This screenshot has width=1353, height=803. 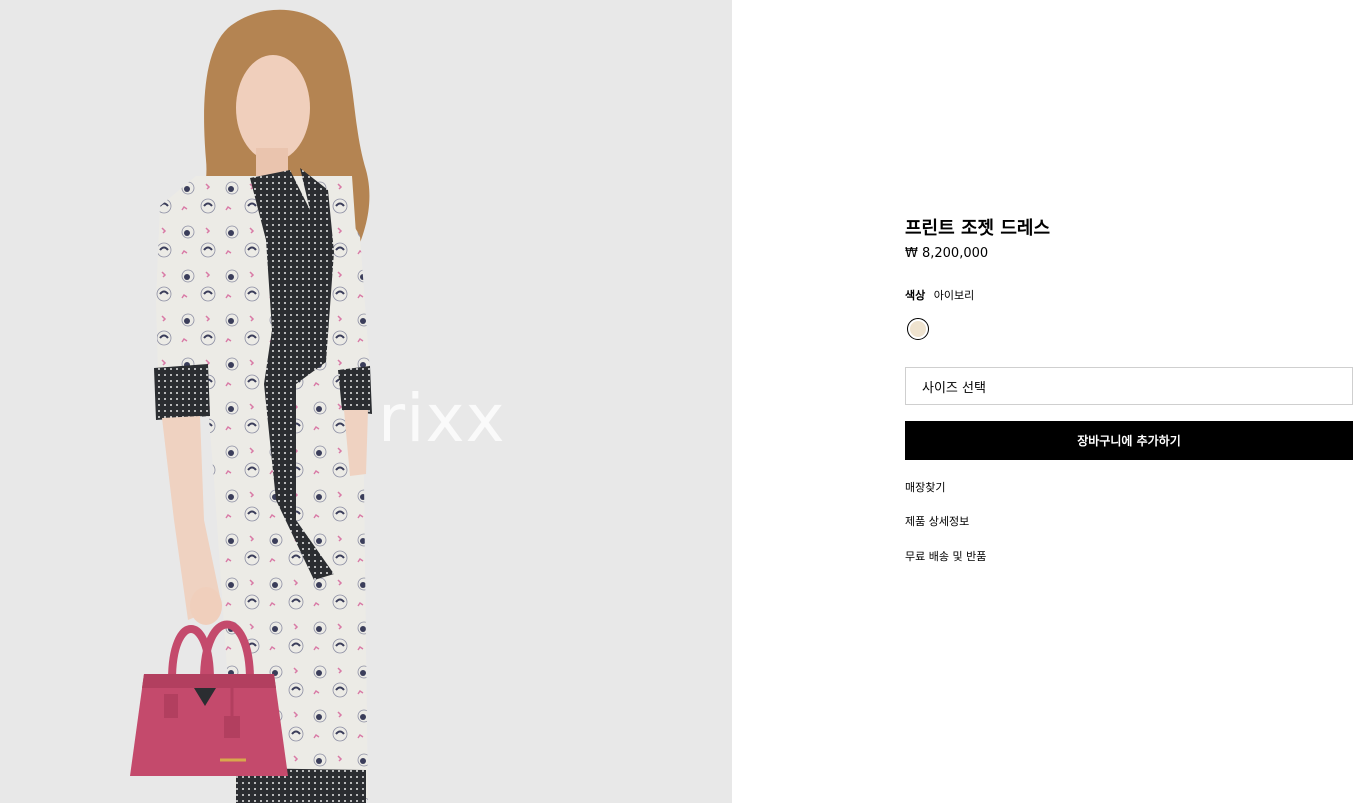 I want to click on shipping-returns-link: 무료 배송 및 반품, so click(x=945, y=556).